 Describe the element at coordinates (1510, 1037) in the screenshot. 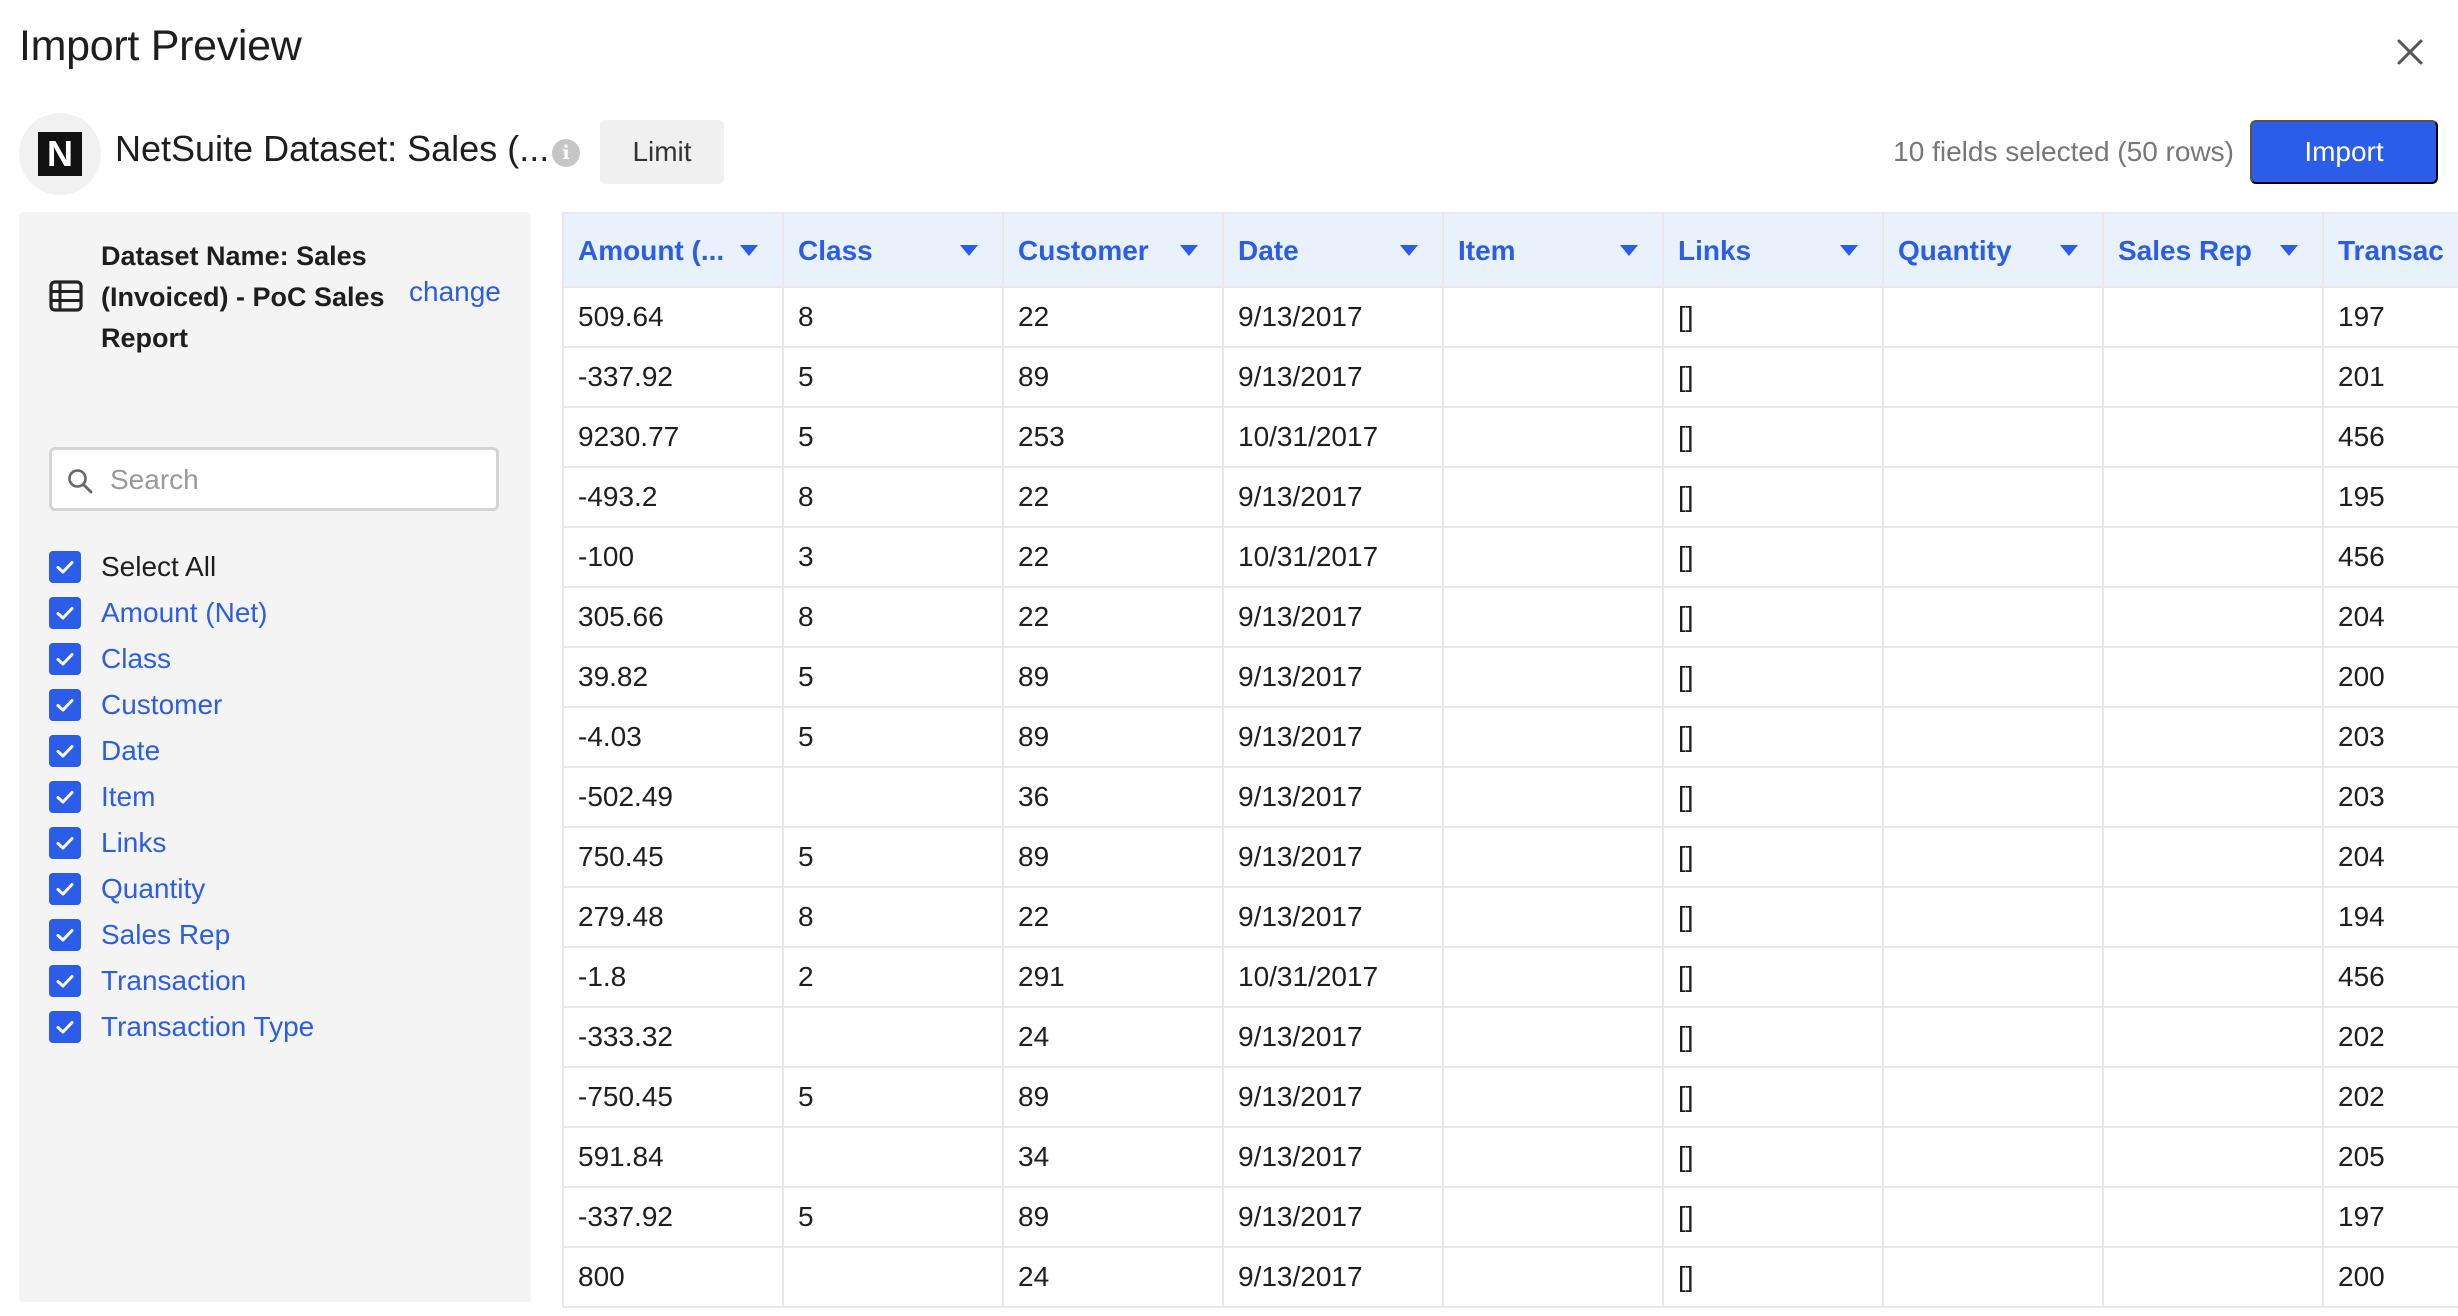

I see `table-row: -333.32 24 9/13/2017 [] 202` at that location.